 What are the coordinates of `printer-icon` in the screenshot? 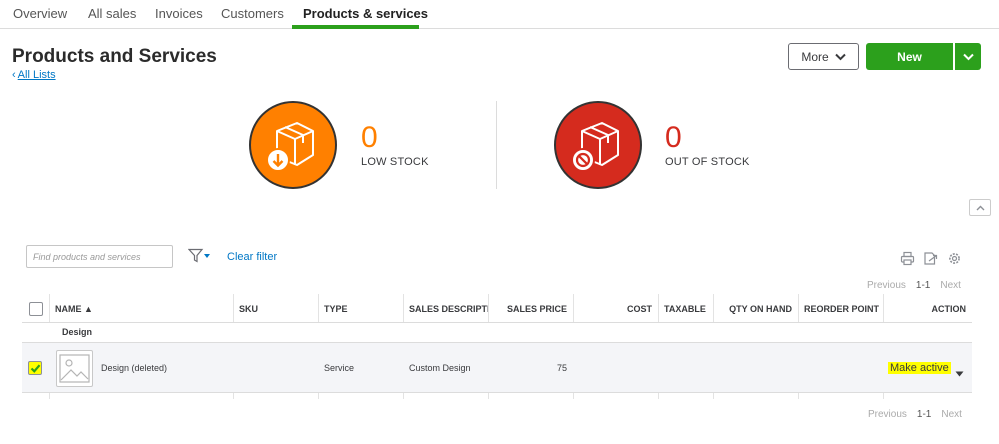 It's located at (907, 258).